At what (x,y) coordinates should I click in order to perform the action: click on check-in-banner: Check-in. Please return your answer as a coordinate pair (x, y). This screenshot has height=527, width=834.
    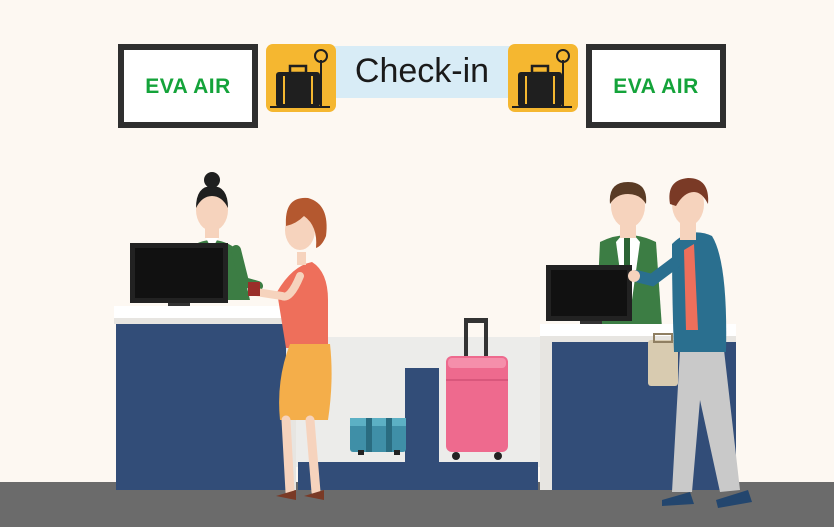
    Looking at the image, I should click on (422, 72).